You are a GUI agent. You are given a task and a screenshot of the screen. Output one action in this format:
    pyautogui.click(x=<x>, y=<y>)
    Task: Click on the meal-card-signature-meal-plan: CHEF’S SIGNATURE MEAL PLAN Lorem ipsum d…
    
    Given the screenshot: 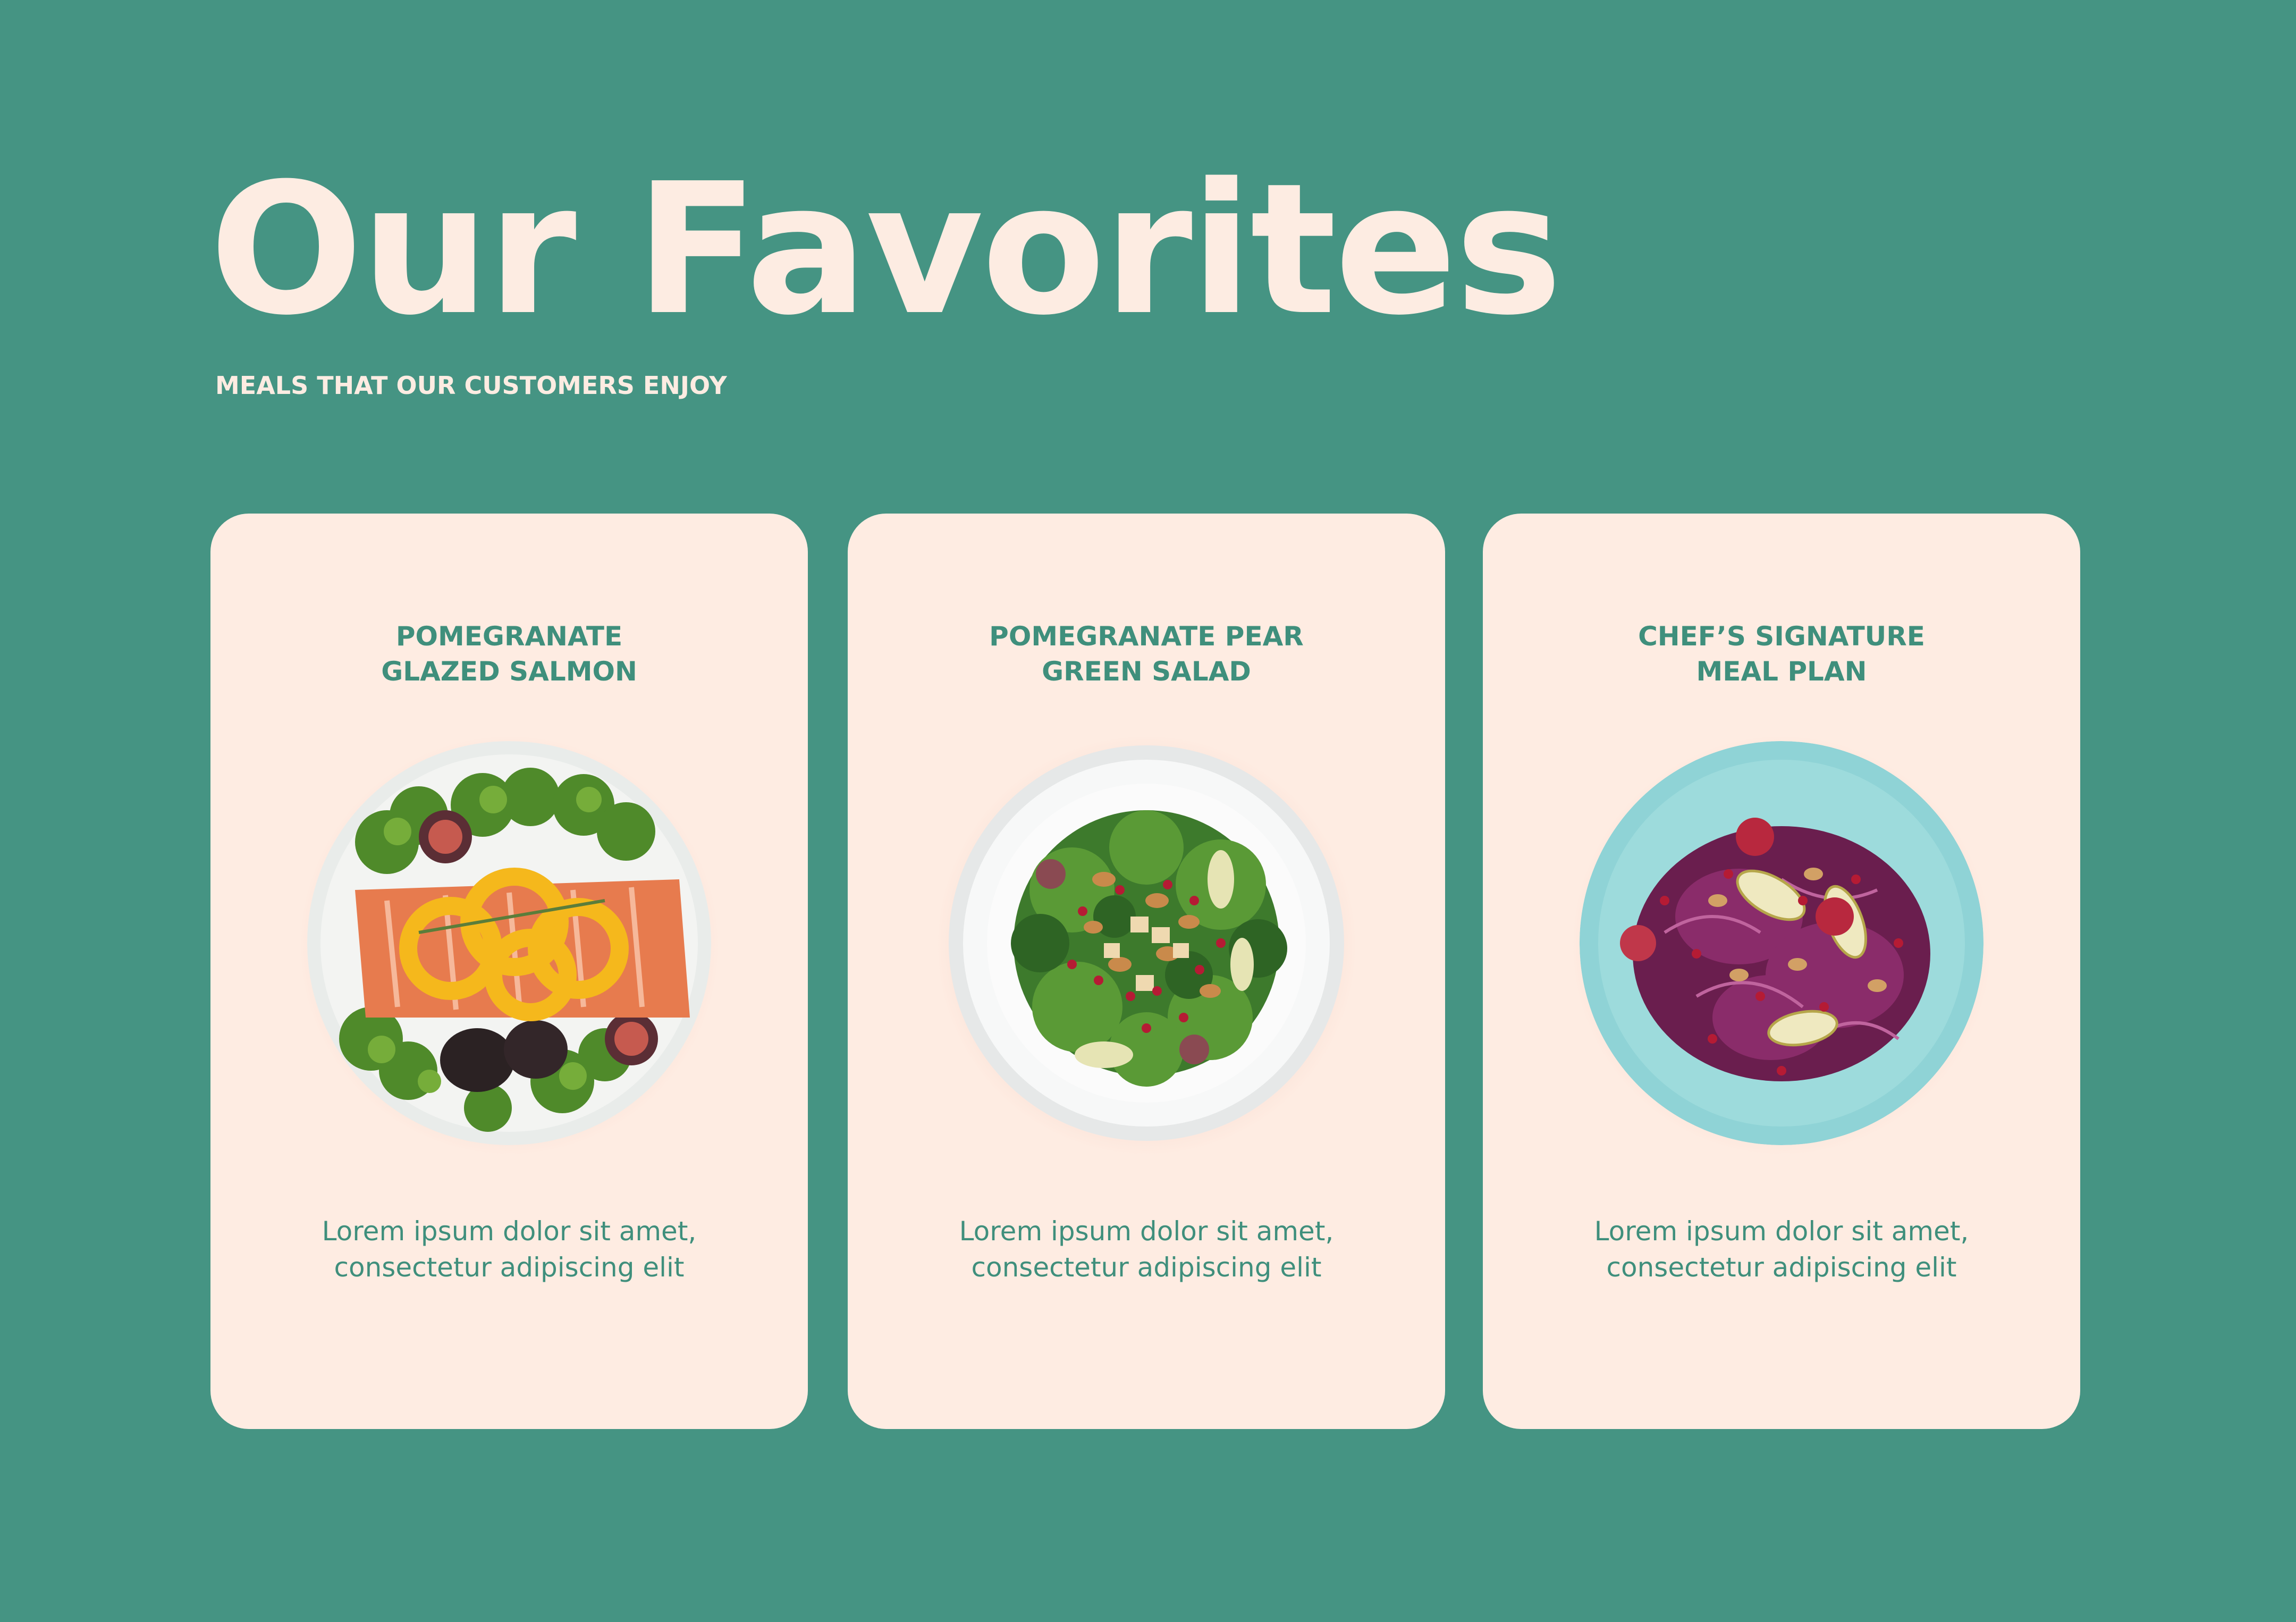 What is the action you would take?
    pyautogui.click(x=1781, y=971)
    